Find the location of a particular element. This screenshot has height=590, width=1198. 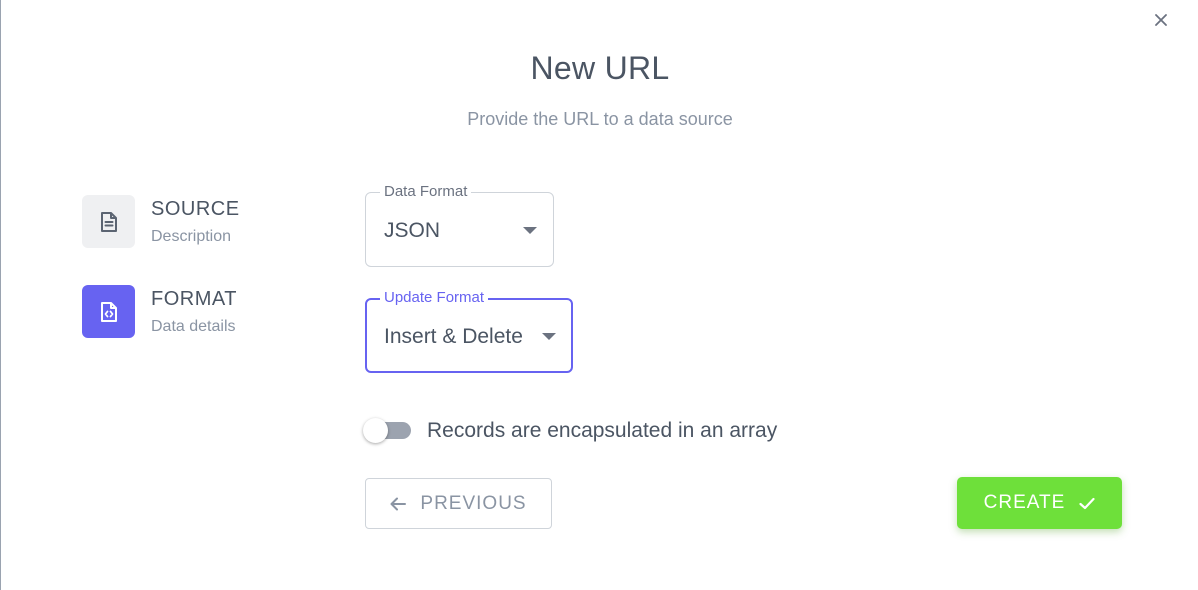

toggle-thumb is located at coordinates (375, 430).